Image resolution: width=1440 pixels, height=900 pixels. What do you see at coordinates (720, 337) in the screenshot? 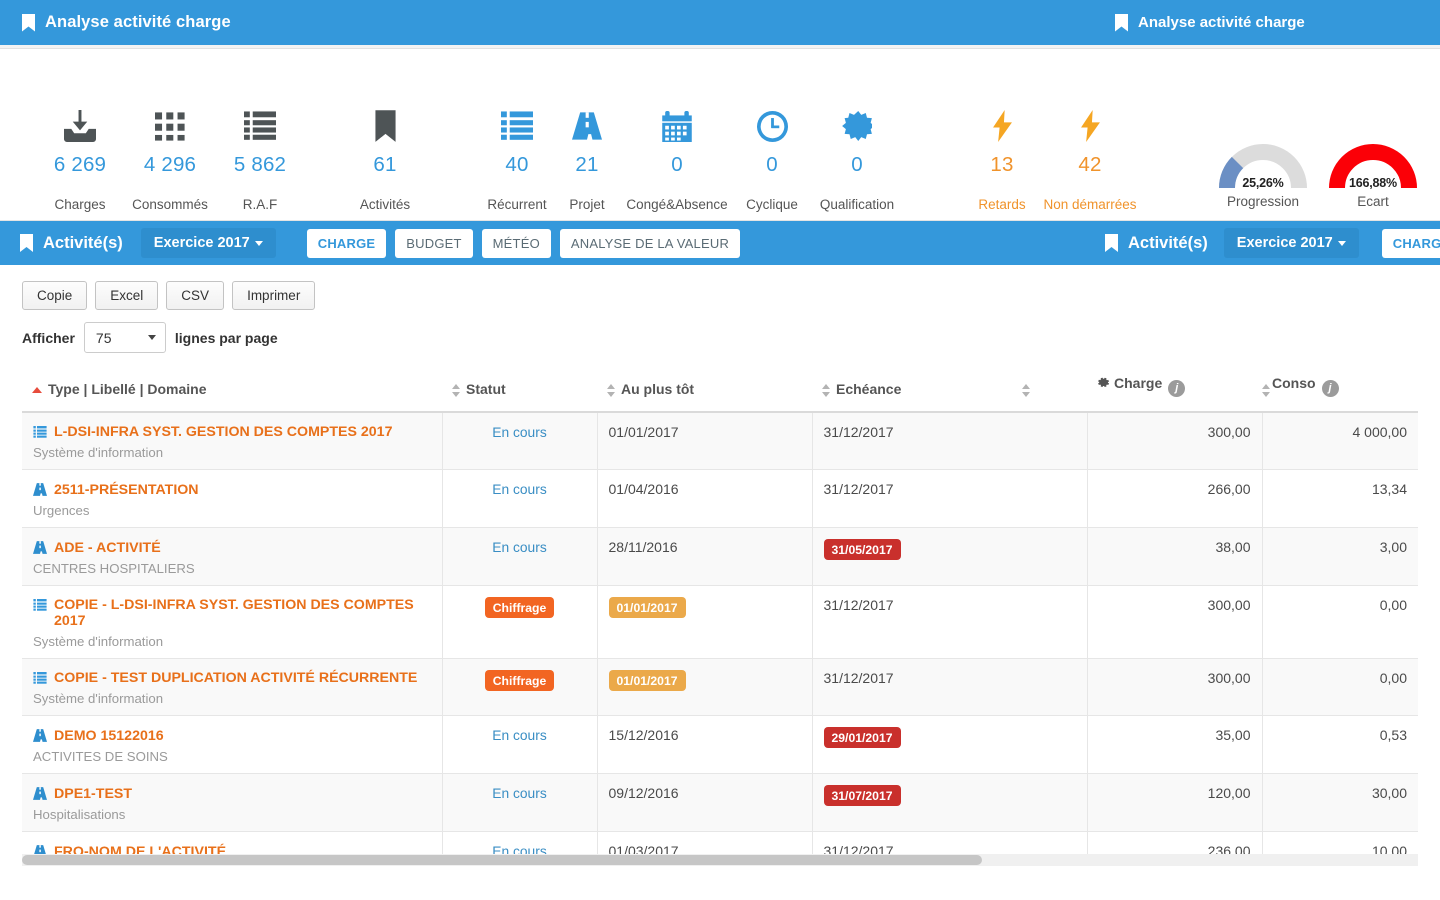
I see `page-size-row: Afficher 75 lignes par page` at bounding box center [720, 337].